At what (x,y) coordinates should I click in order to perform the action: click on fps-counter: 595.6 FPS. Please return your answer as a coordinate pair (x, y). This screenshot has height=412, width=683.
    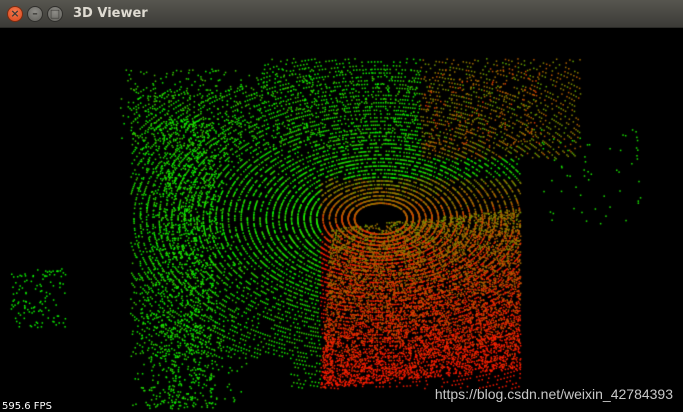
    Looking at the image, I should click on (27, 406).